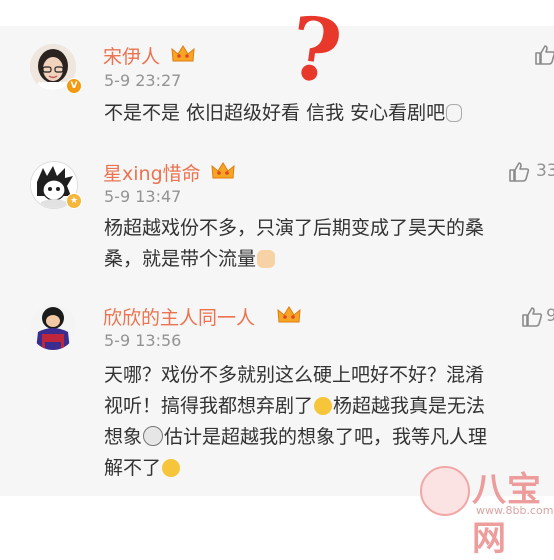 Image resolution: width=554 pixels, height=560 pixels. I want to click on comment-line: 想象, so click(123, 437).